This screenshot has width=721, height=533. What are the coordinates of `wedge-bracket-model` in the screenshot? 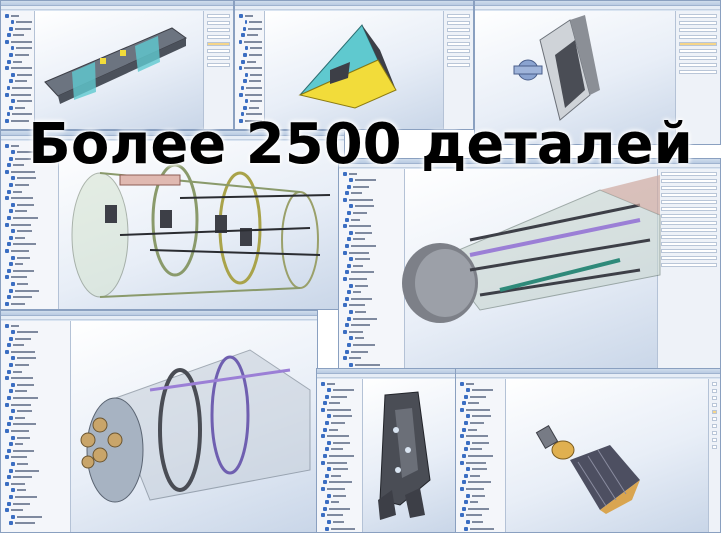 It's located at (347, 66).